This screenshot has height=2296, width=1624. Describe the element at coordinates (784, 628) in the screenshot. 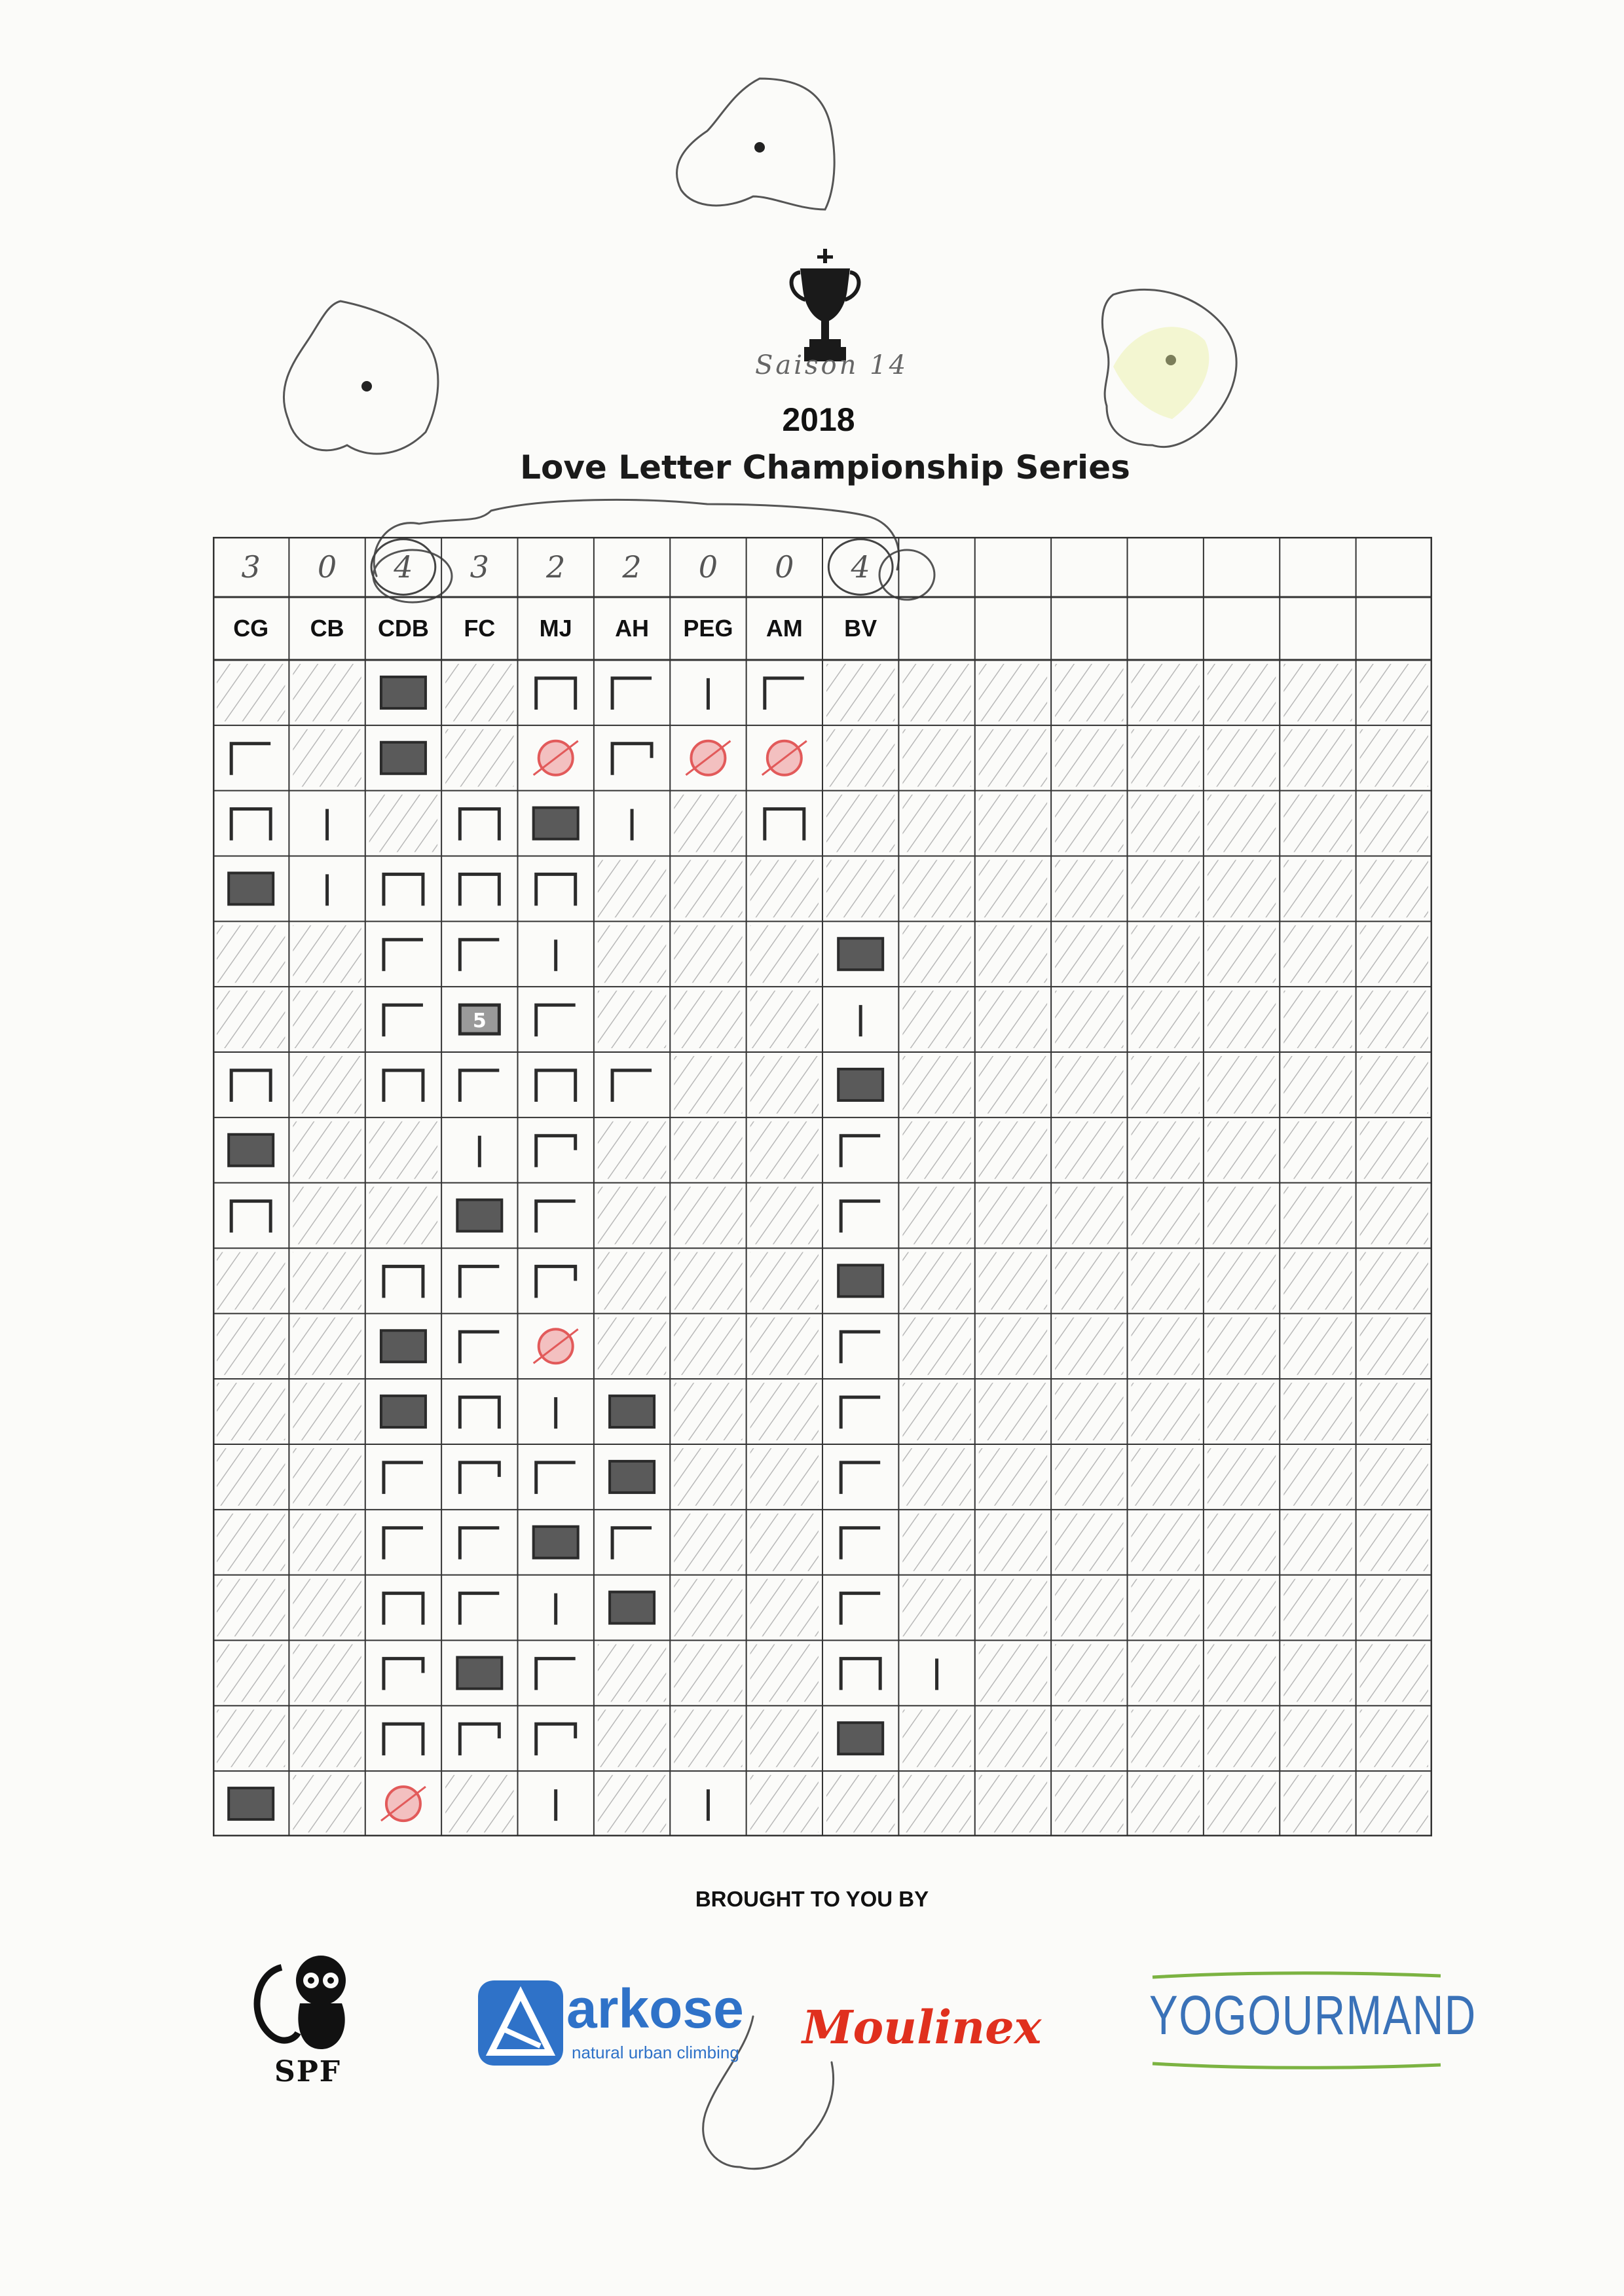

I see `player-header: AM` at that location.